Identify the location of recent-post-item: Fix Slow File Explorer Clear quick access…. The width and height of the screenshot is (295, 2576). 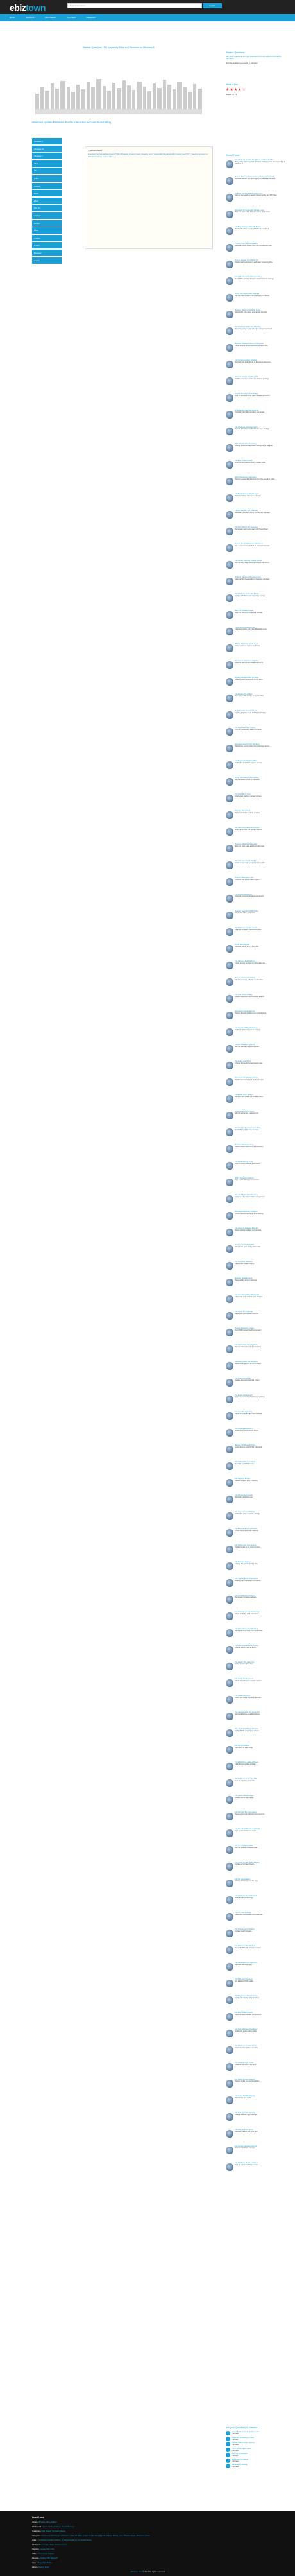
(256, 1269).